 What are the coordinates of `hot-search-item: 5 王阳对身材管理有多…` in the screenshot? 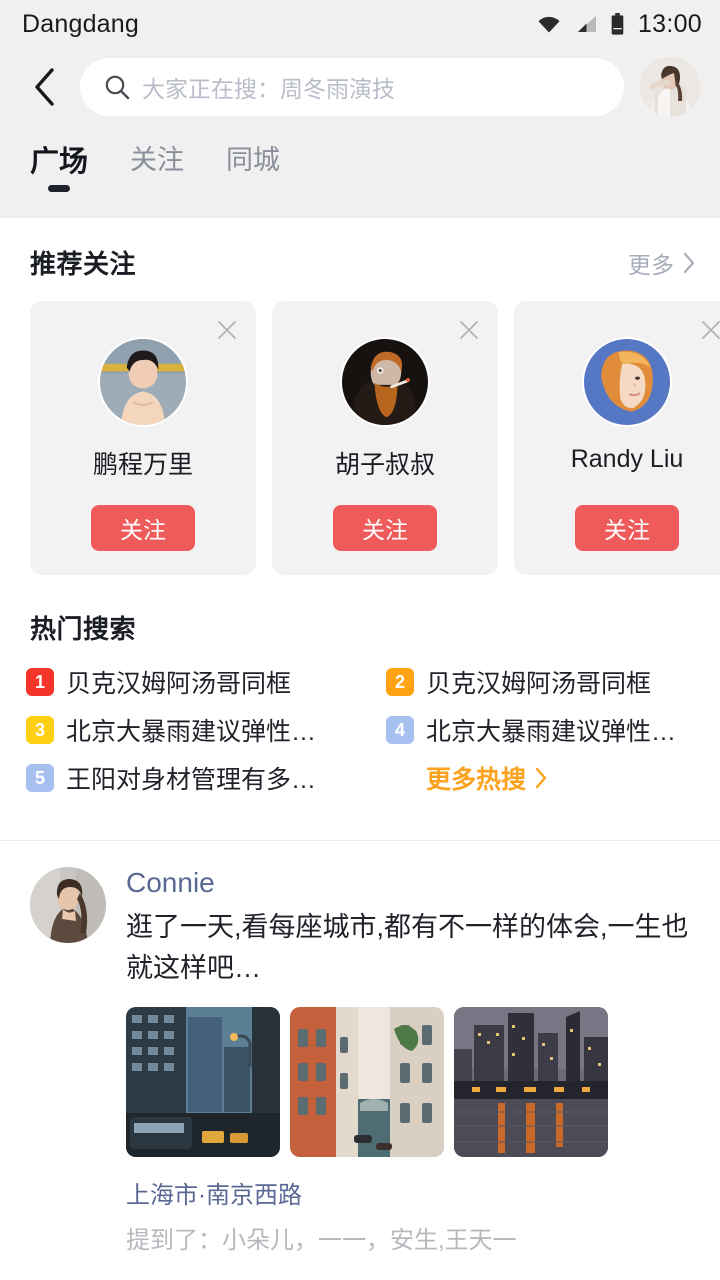 It's located at (206, 778).